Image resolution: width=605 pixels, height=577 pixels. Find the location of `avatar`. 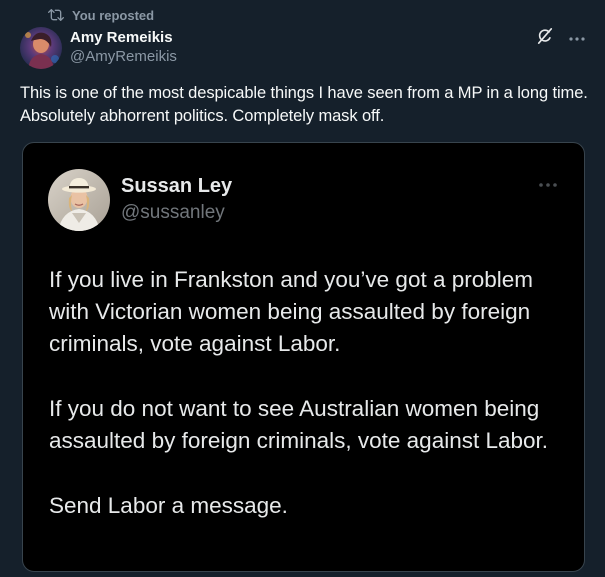

avatar is located at coordinates (41, 48).